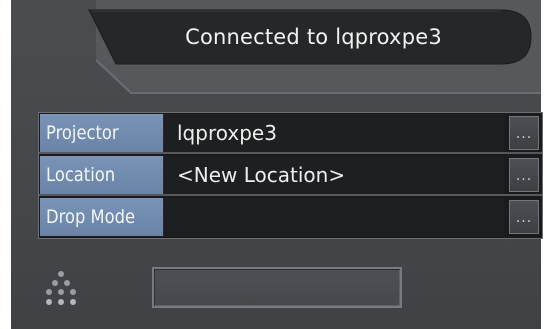  Describe the element at coordinates (102, 133) in the screenshot. I see `projector-label: Projector` at that location.